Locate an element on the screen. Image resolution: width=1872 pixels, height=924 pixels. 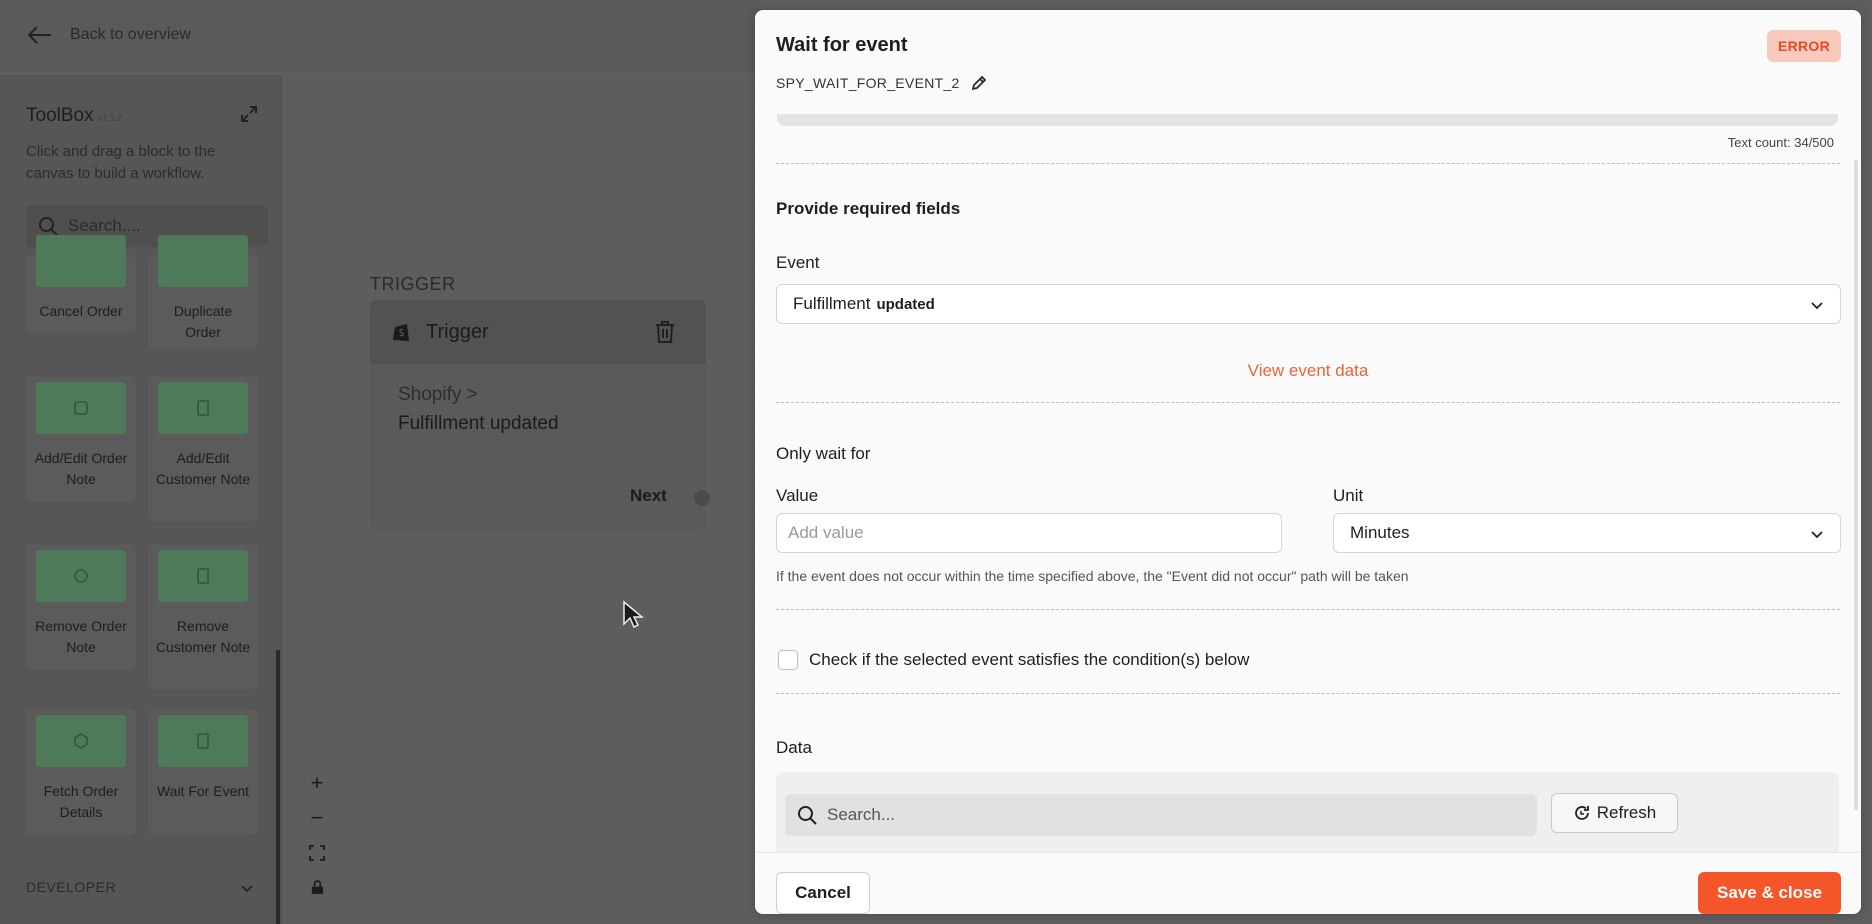
block-cancel-order: Cancel Order is located at coordinates (81, 284).